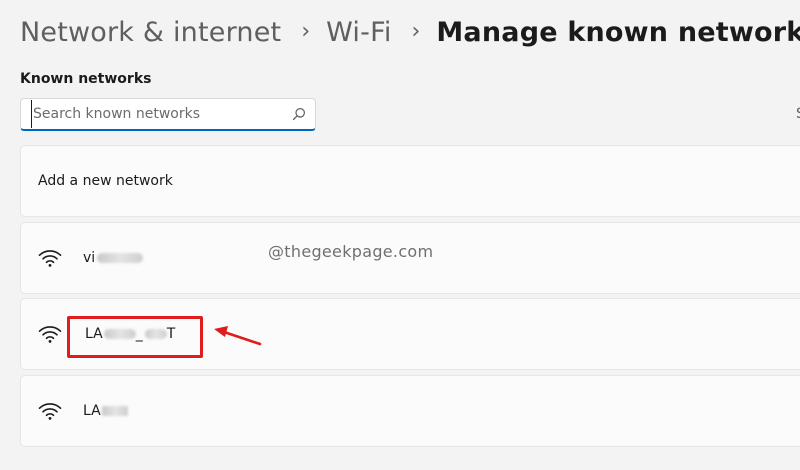 This screenshot has height=470, width=800. Describe the element at coordinates (150, 32) in the screenshot. I see `breadcrumb-network-internet: Network & internet` at that location.